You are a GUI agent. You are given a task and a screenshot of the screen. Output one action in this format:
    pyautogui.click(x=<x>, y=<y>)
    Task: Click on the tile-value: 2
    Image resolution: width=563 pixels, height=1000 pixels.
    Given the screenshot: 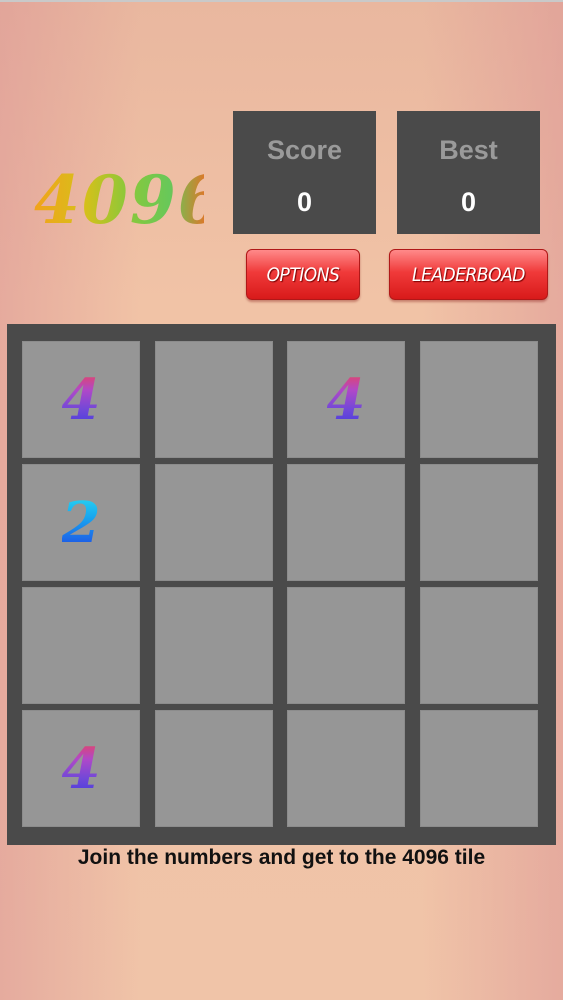 What is the action you would take?
    pyautogui.click(x=81, y=522)
    